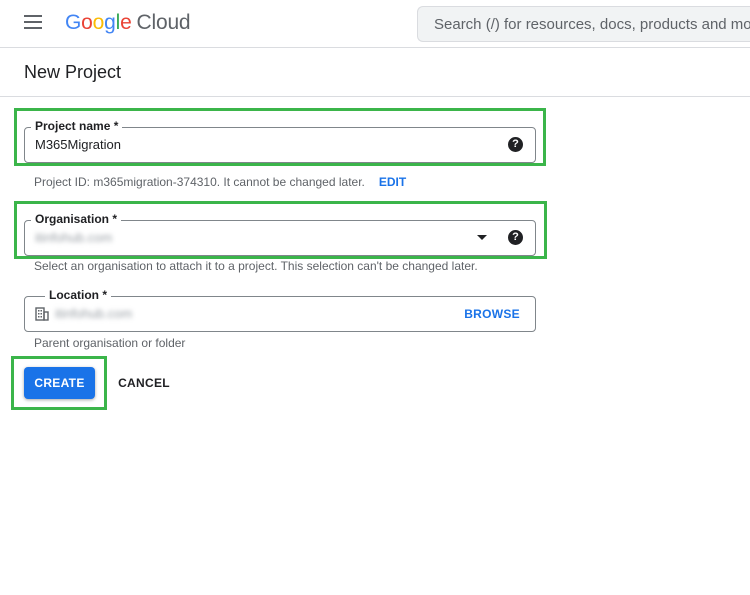  Describe the element at coordinates (78, 144) in the screenshot. I see `project-name-value: M365Migration` at that location.